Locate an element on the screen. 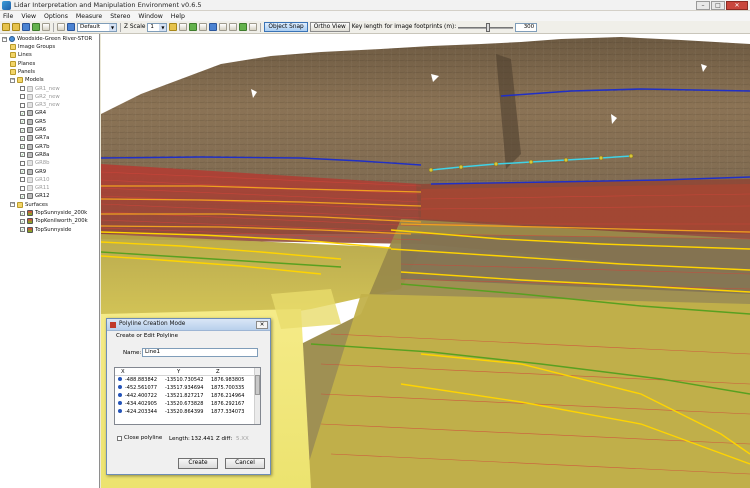  tree-item: ✓ GR9 is located at coordinates (33, 172).